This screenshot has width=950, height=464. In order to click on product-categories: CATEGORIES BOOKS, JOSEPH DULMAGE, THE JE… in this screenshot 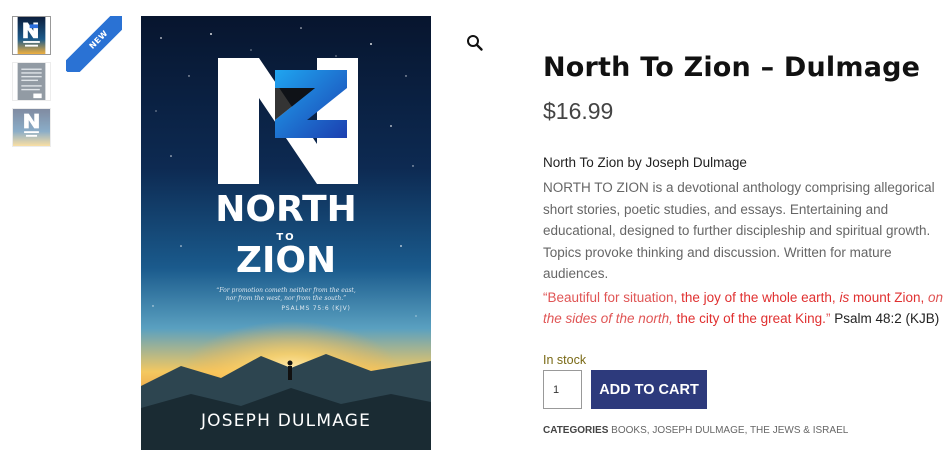, I will do `click(696, 430)`.